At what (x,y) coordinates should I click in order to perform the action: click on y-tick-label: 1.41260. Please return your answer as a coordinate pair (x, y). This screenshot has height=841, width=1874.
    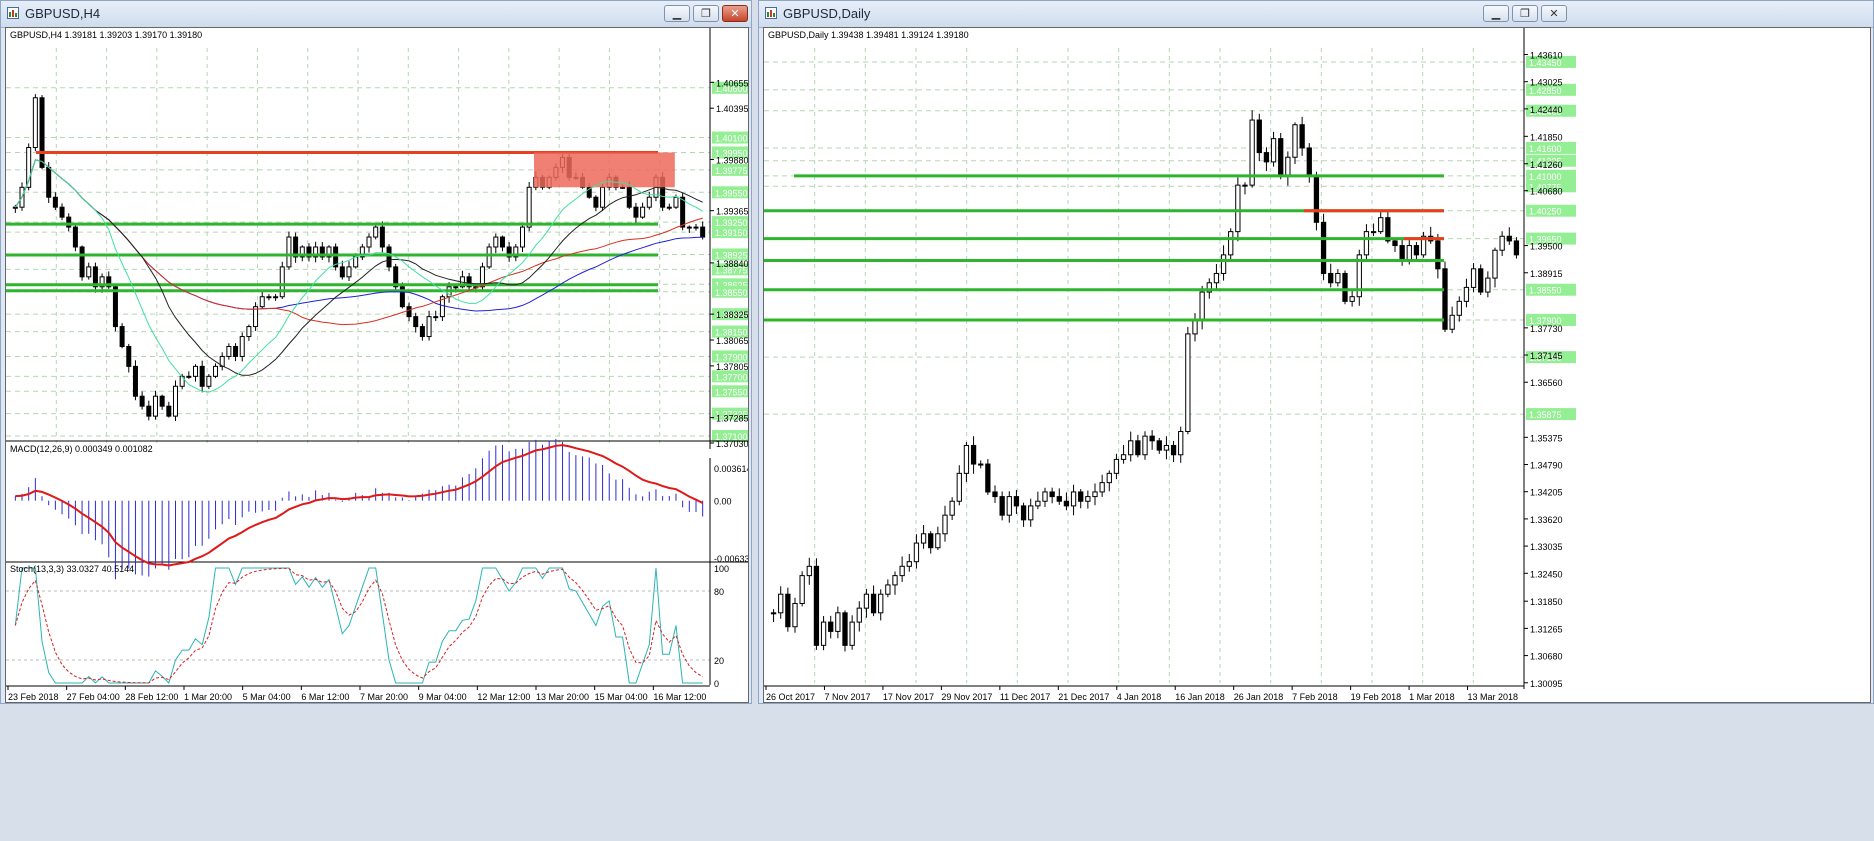
    Looking at the image, I should click on (1546, 165).